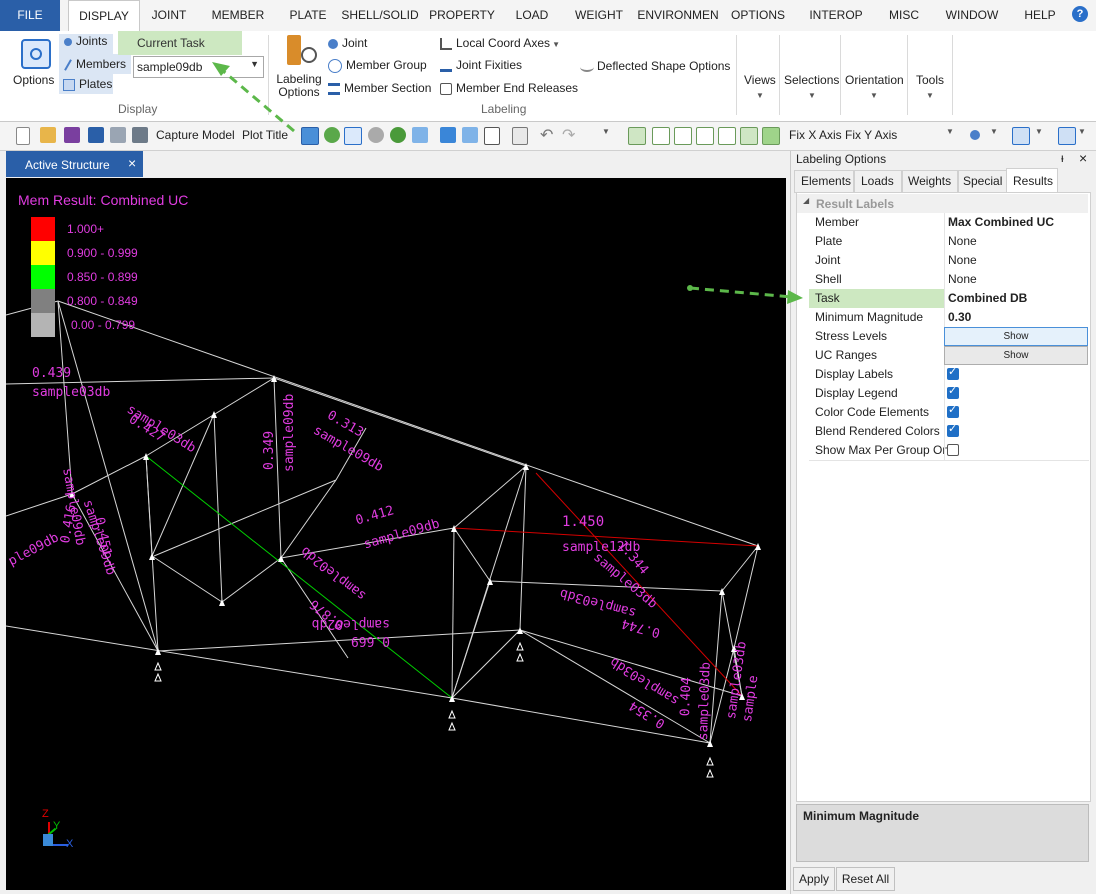 The image size is (1096, 894). What do you see at coordinates (140, 135) in the screenshot?
I see `print-icon` at bounding box center [140, 135].